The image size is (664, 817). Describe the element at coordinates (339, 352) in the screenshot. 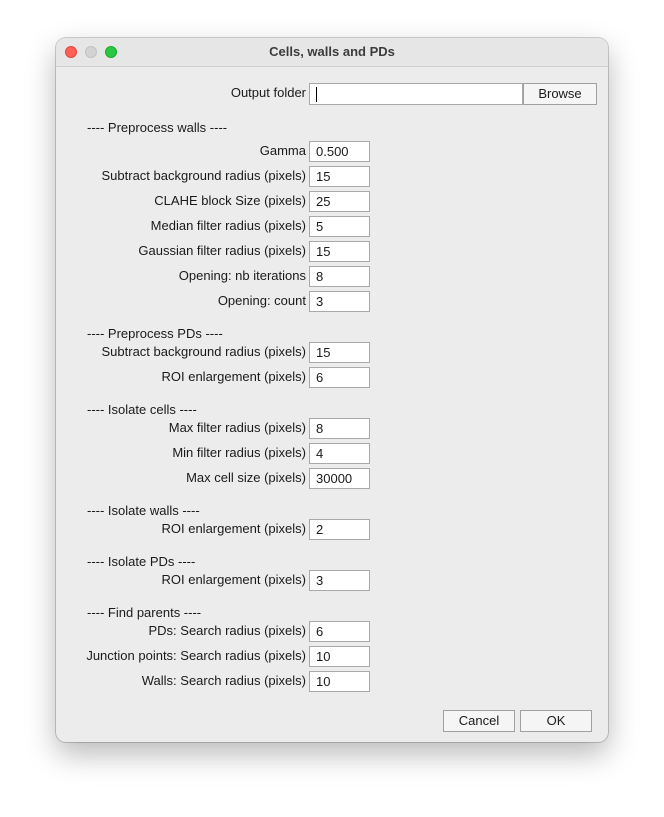

I see `pds-subtract-background-field: 15` at that location.